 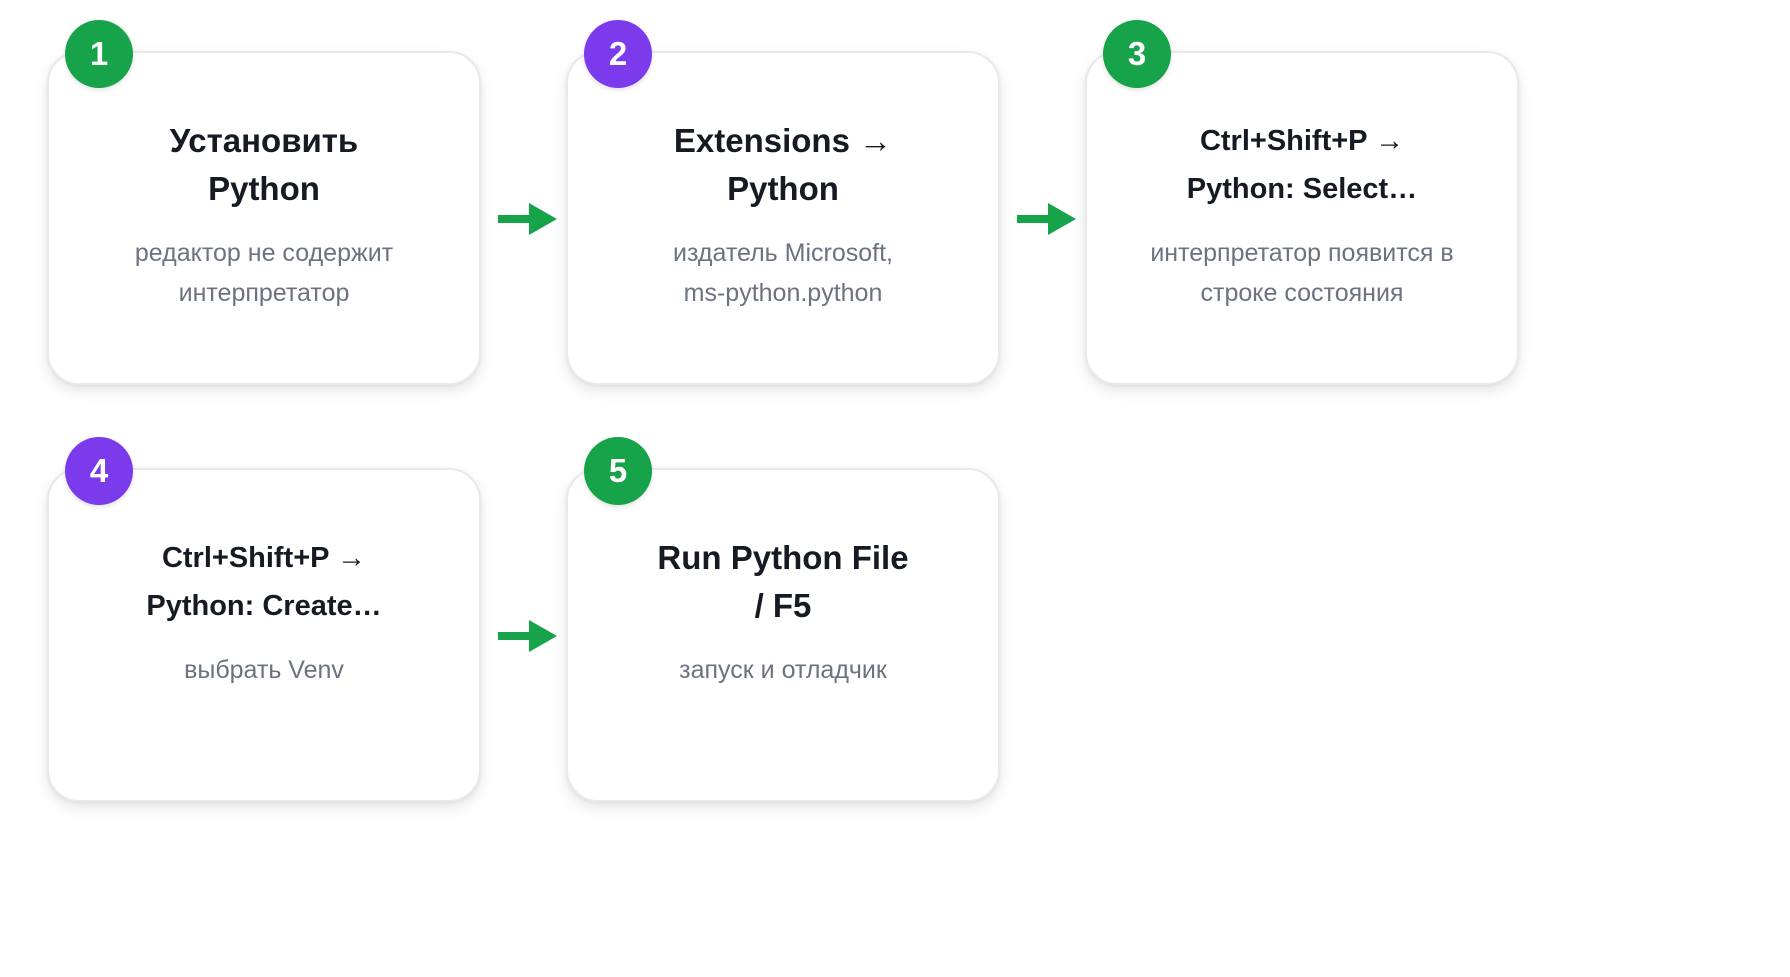 What do you see at coordinates (783, 670) in the screenshot?
I see `step-description: запуск и отладчик` at bounding box center [783, 670].